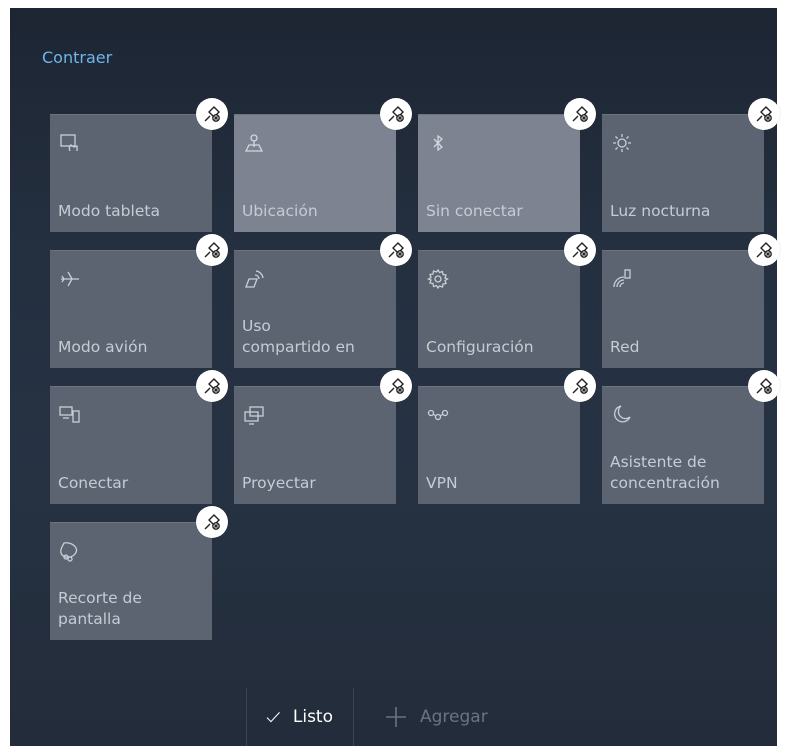 The width and height of the screenshot is (785, 749). What do you see at coordinates (77, 57) in the screenshot?
I see `collapse-link: Contraer` at bounding box center [77, 57].